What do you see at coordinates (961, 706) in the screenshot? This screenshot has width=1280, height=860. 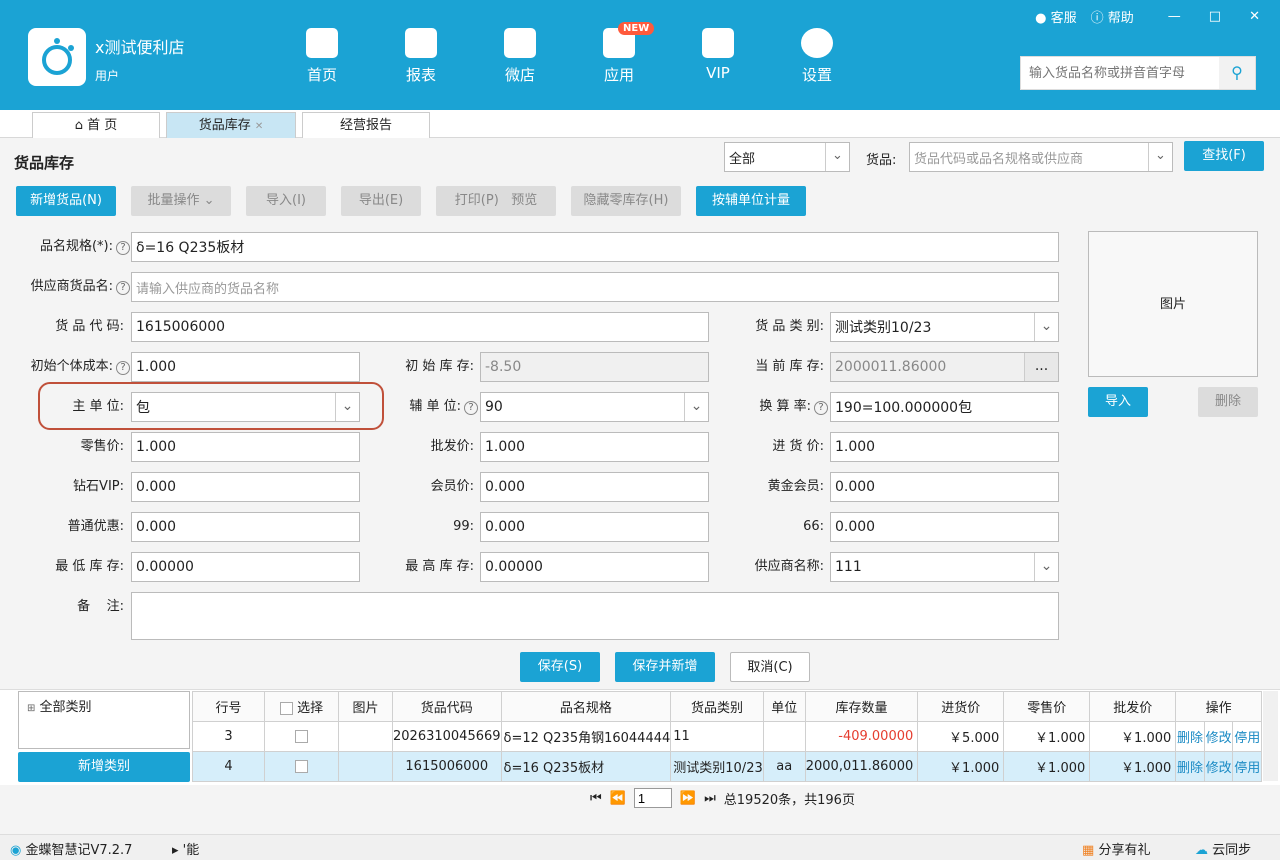 I see `col-header: 进货价` at bounding box center [961, 706].